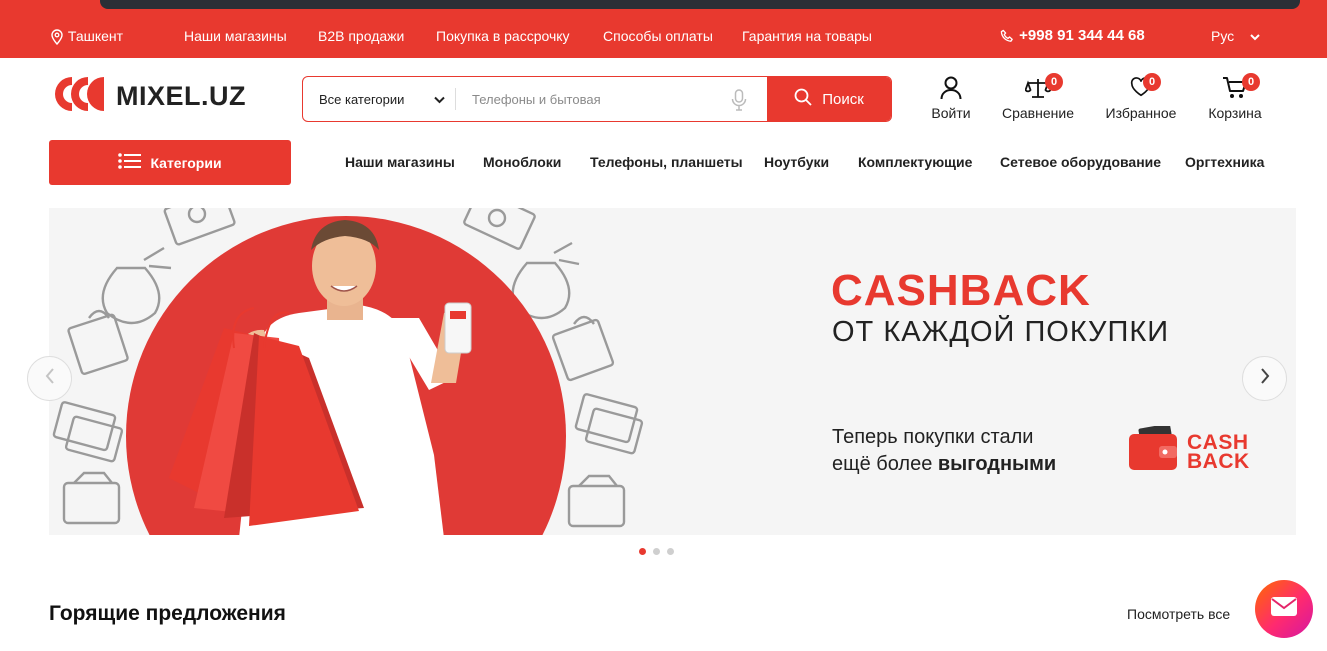 The image size is (1327, 651). What do you see at coordinates (1178, 614) in the screenshot?
I see `see-all-link: Посмотреть все` at bounding box center [1178, 614].